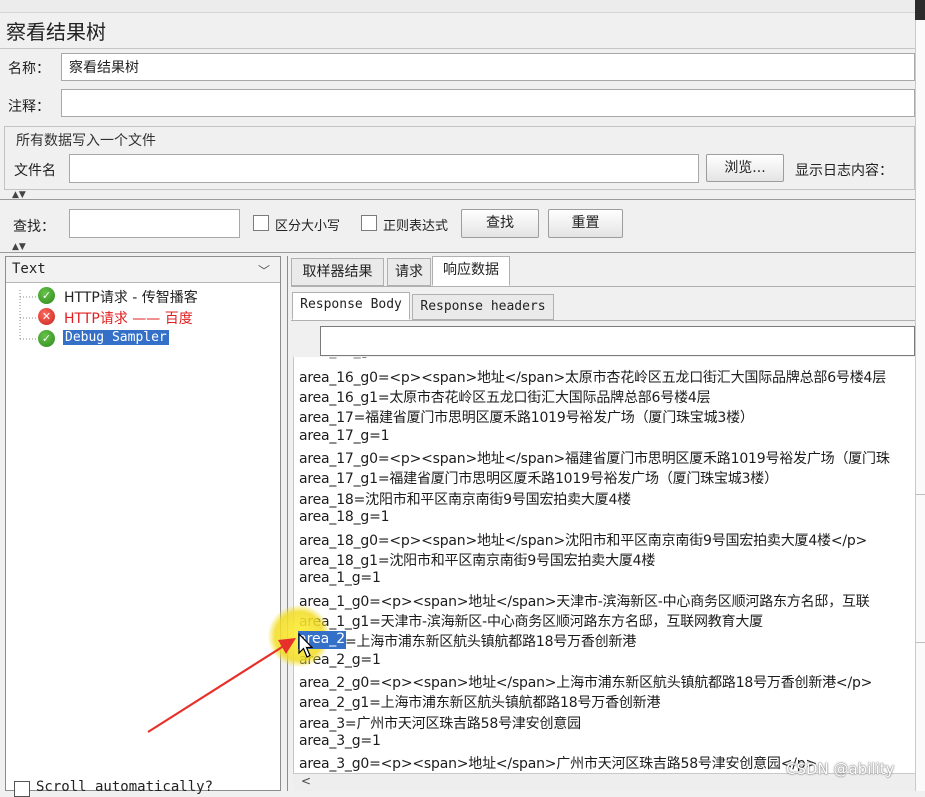  Describe the element at coordinates (306, 781) in the screenshot. I see `scroll-left-icon: <` at that location.